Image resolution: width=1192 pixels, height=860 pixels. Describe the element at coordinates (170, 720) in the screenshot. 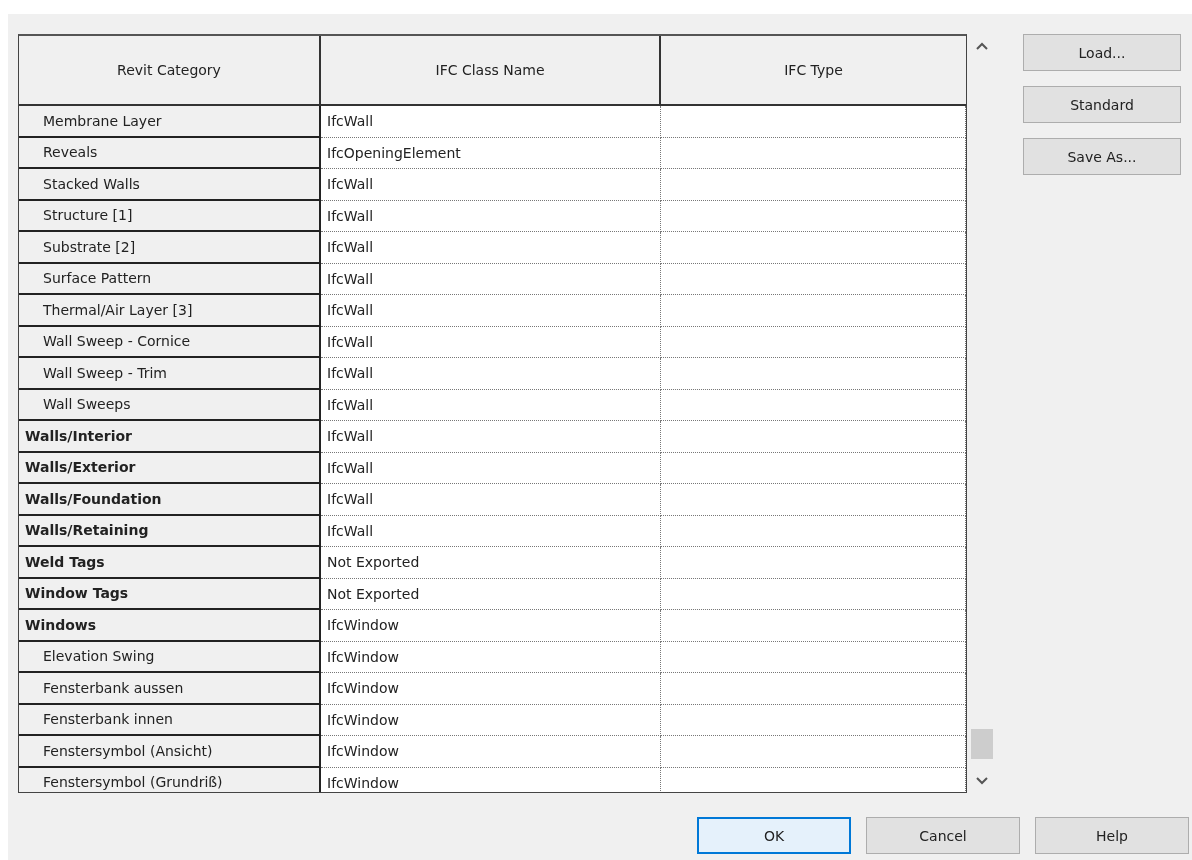

I see `category-cell: Fensterbank innen` at that location.